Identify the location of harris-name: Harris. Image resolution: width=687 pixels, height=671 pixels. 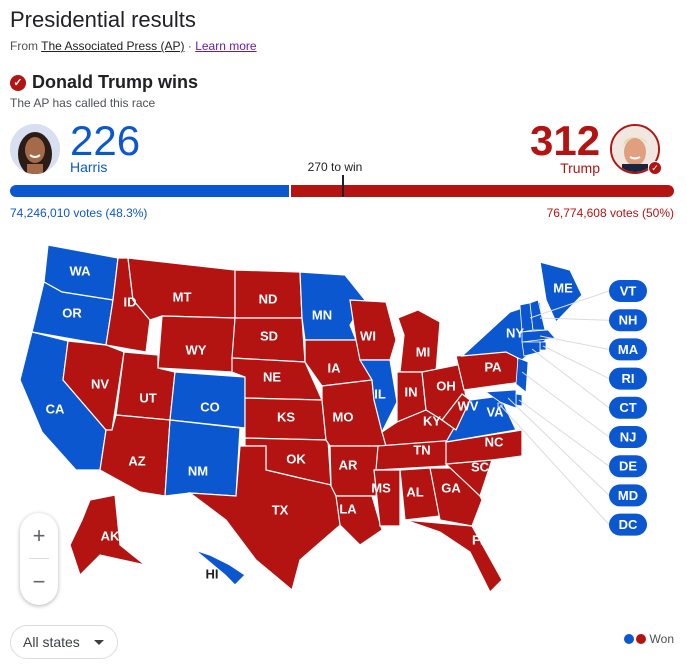
(89, 167).